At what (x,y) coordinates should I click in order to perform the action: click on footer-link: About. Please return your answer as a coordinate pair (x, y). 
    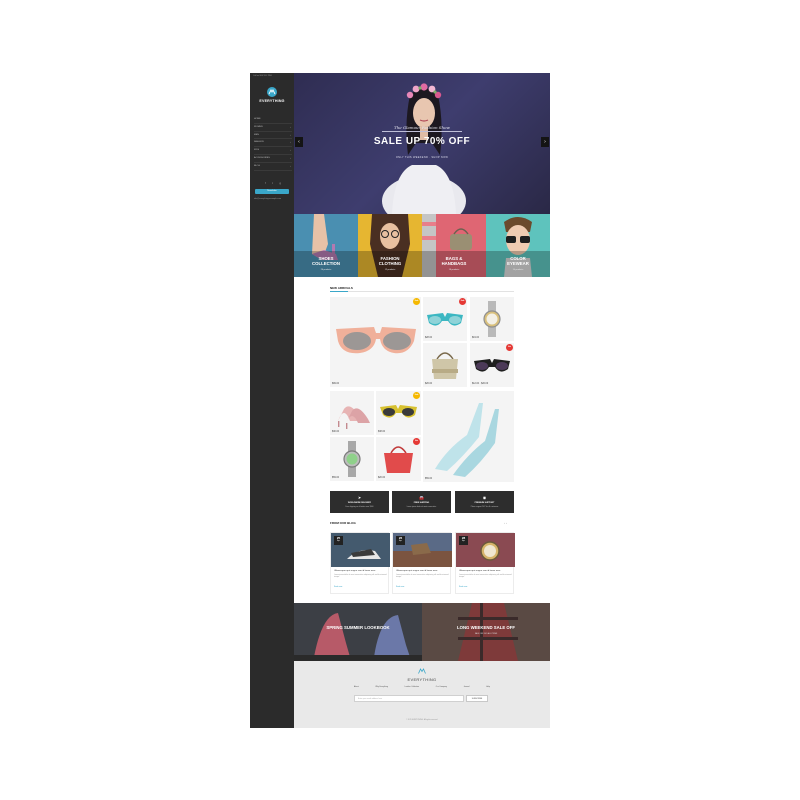
    Looking at the image, I should click on (356, 687).